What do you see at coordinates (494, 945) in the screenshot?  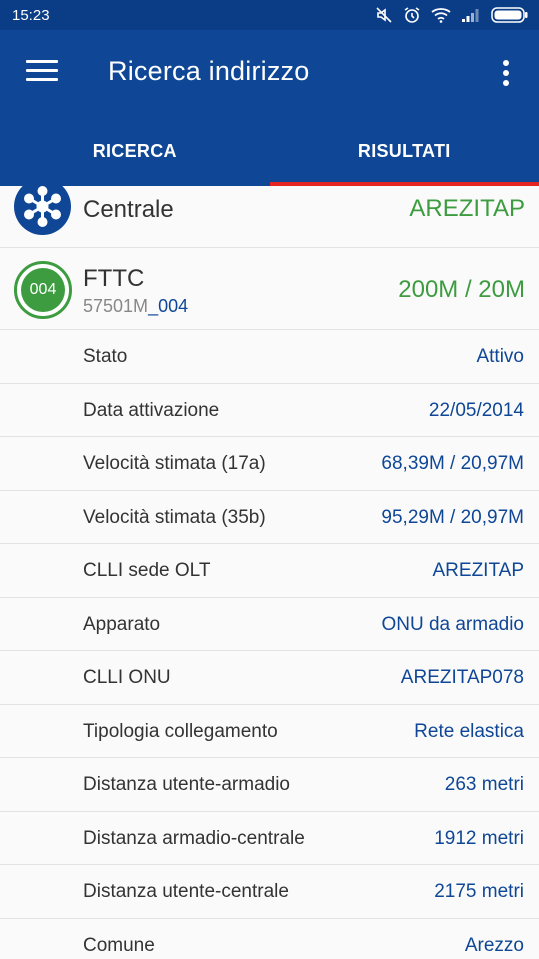 I see `detail-value: Arezzo` at bounding box center [494, 945].